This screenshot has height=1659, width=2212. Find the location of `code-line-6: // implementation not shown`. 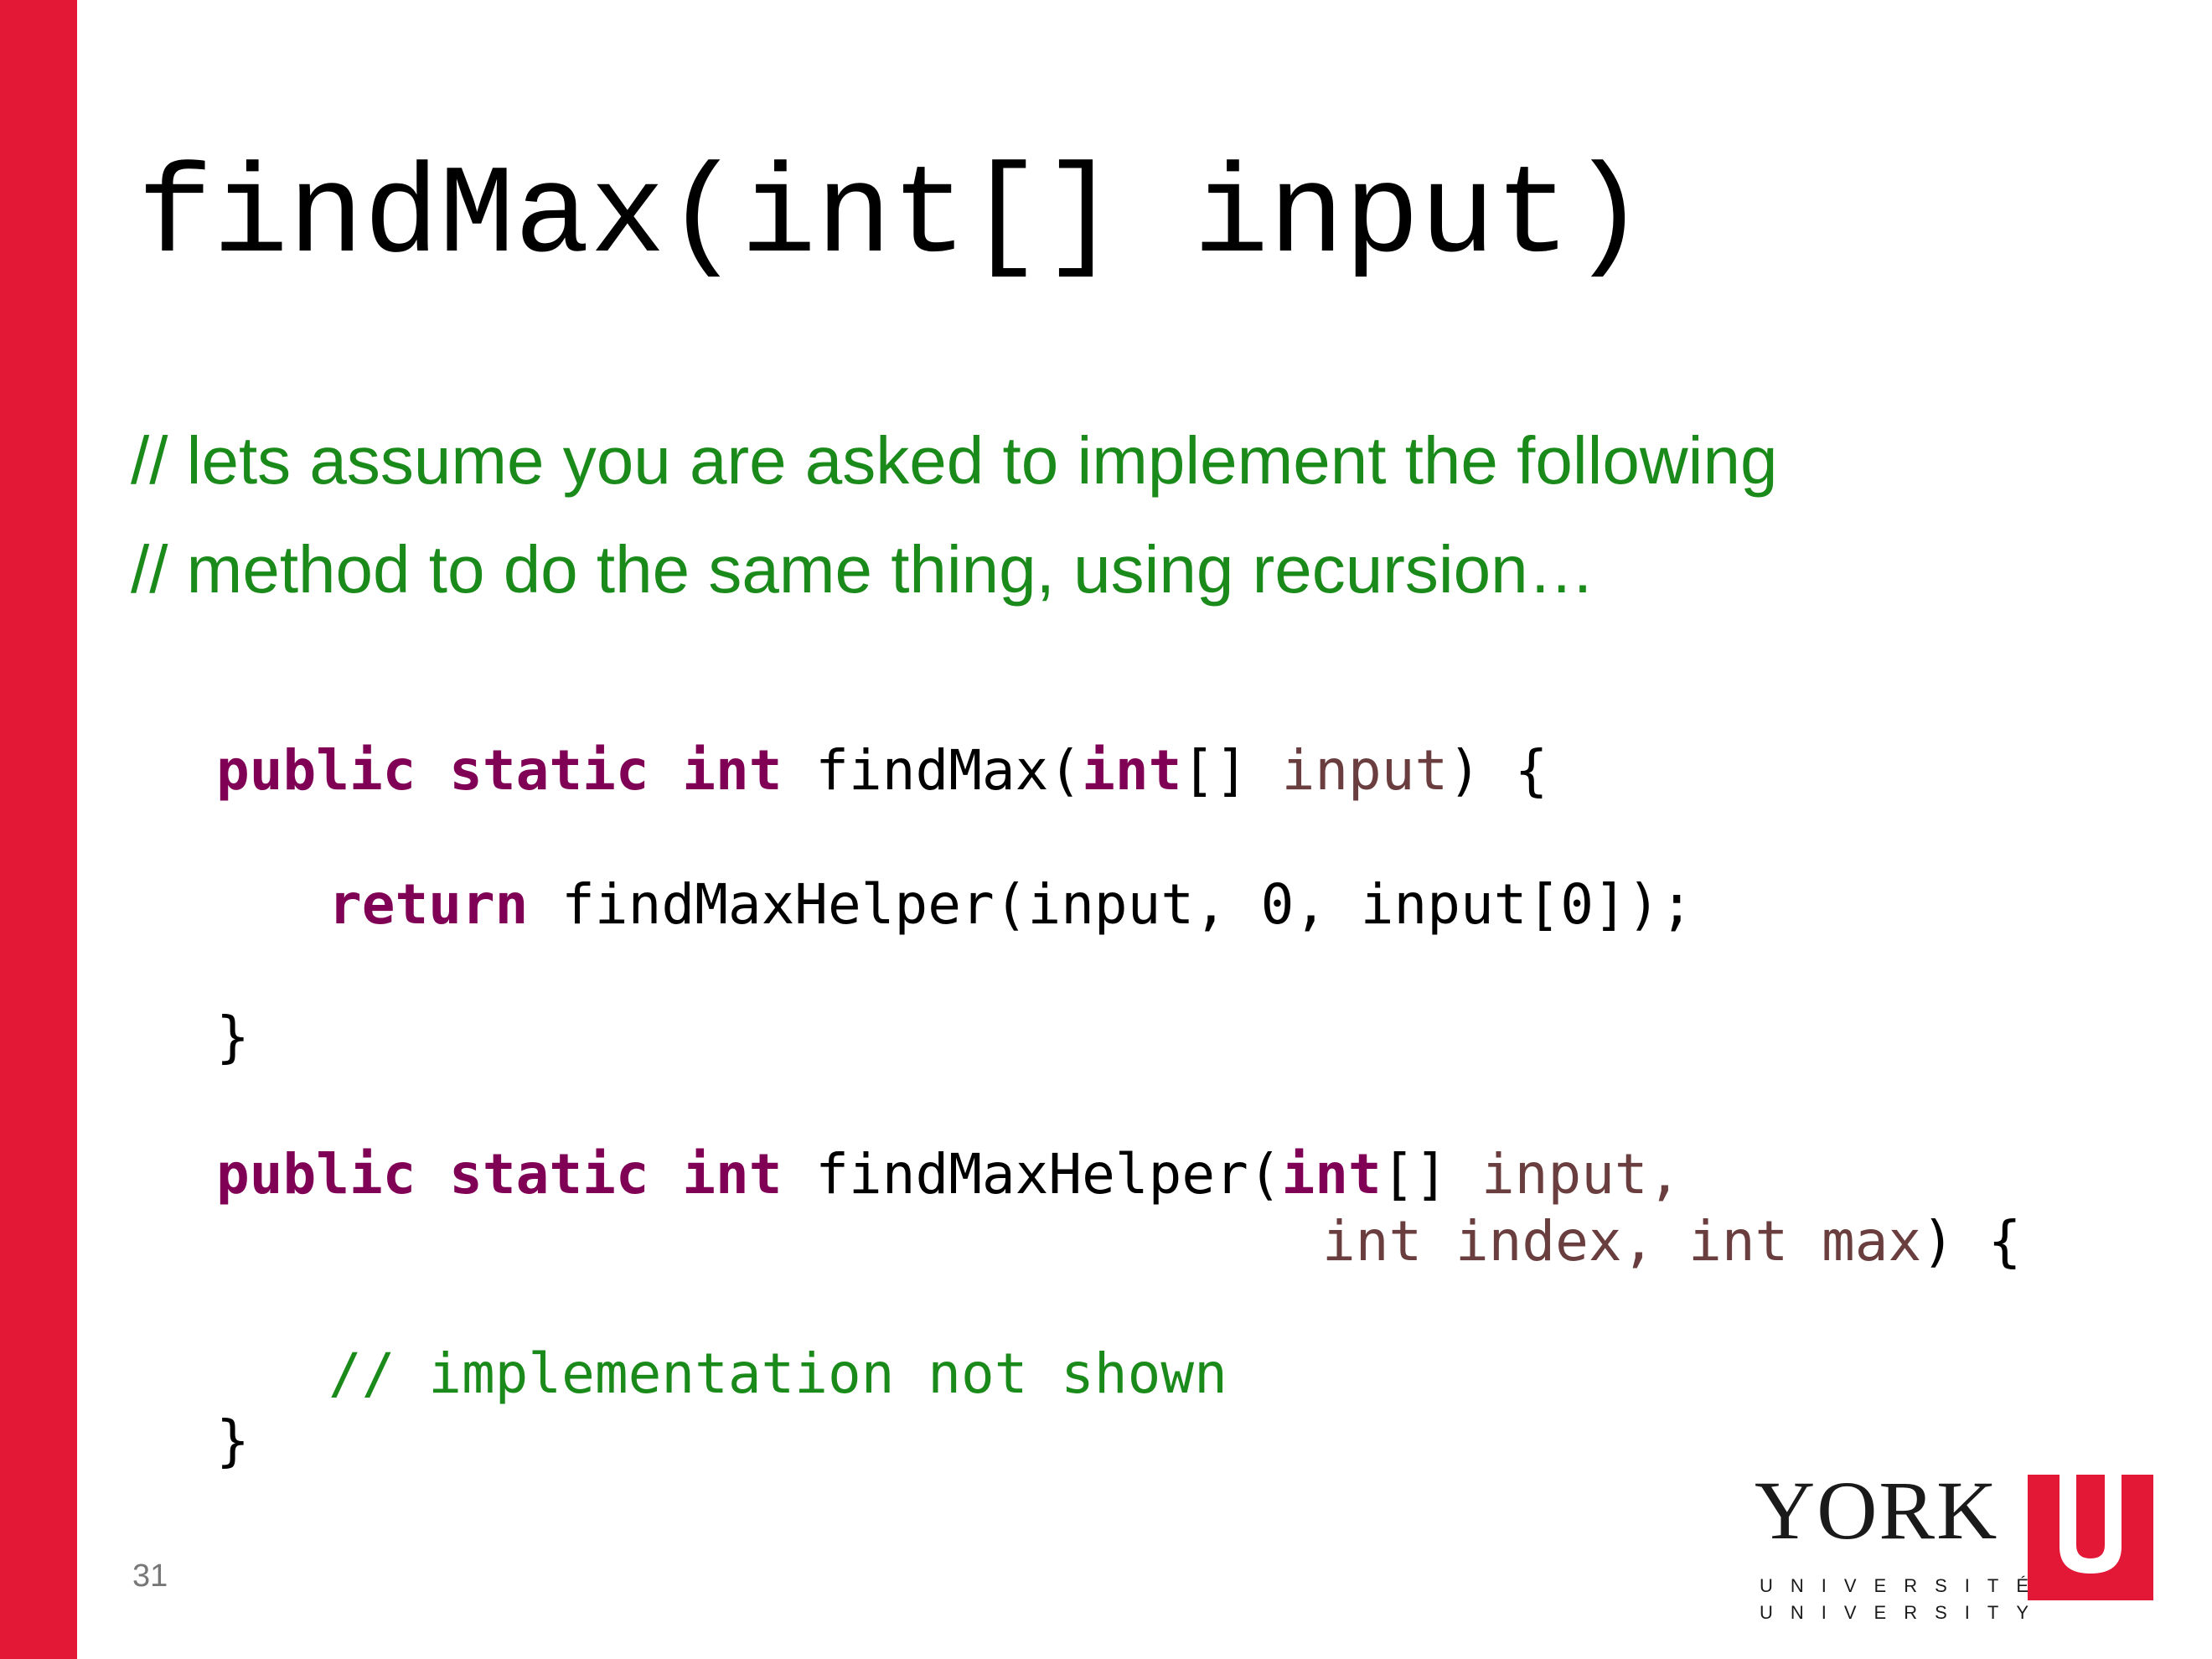

code-line-6: // implementation not shown is located at coordinates (777, 1373).